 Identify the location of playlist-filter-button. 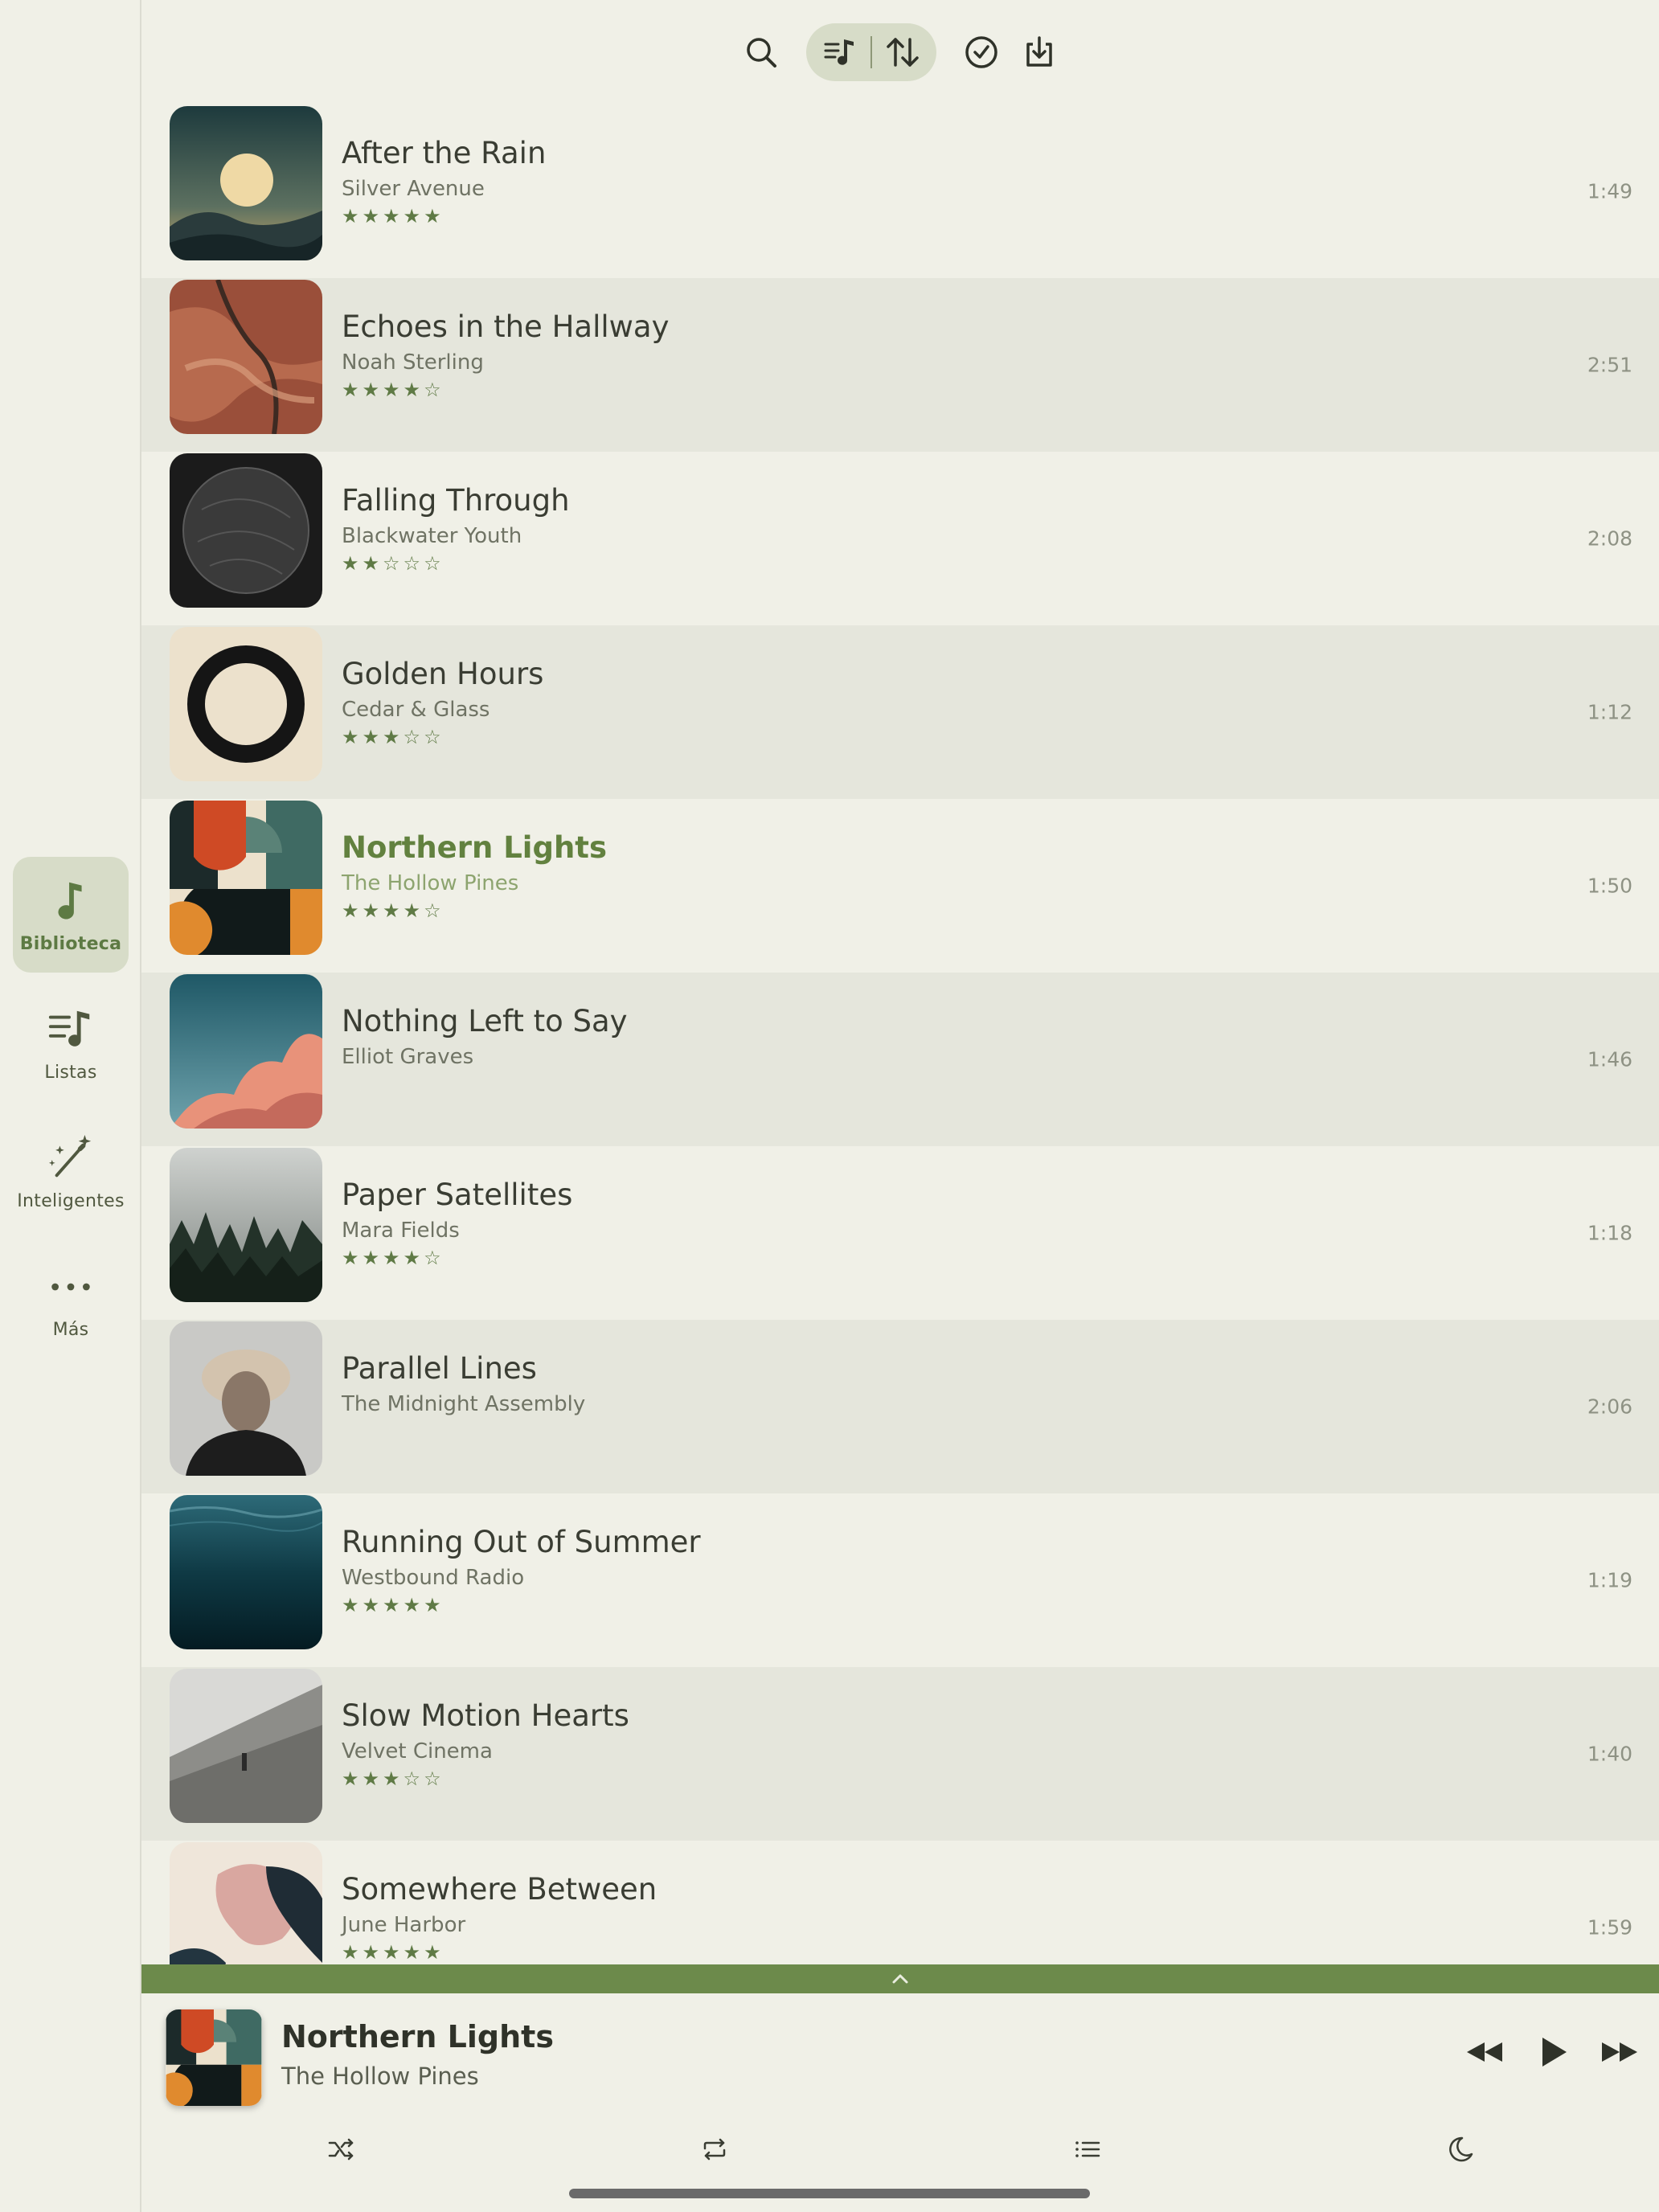
(840, 52).